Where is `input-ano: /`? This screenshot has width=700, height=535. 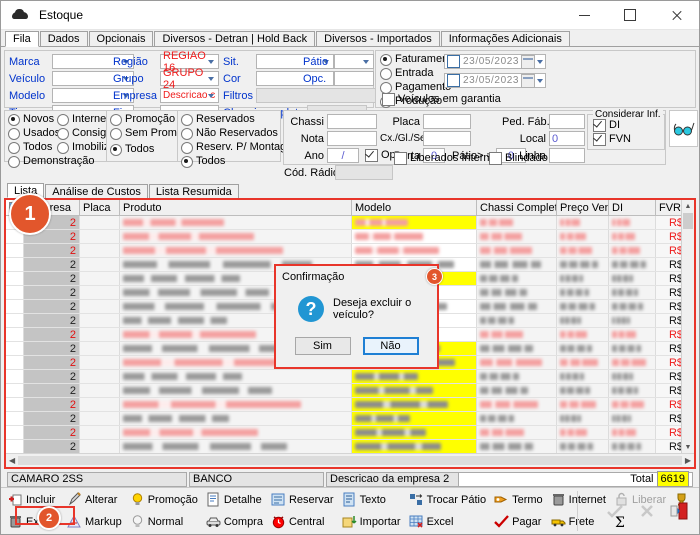
input-ano: / is located at coordinates (343, 155).